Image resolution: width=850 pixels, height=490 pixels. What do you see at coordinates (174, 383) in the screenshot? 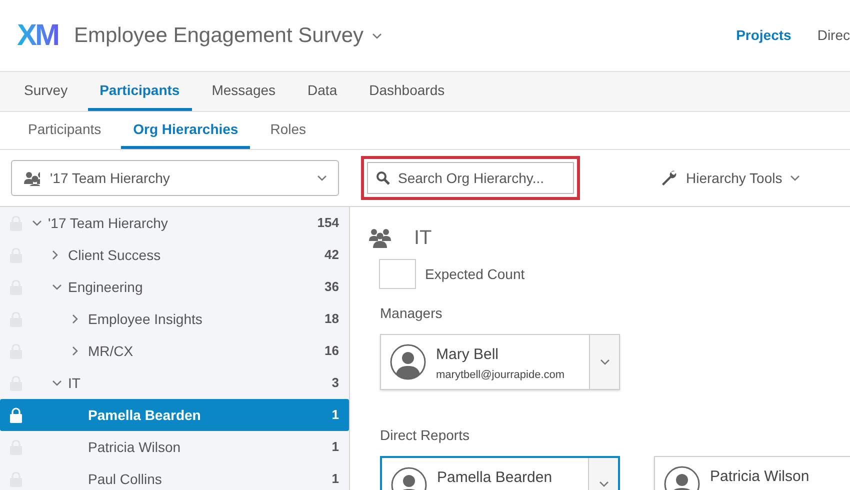
I see `tree-item: IT 3` at bounding box center [174, 383].